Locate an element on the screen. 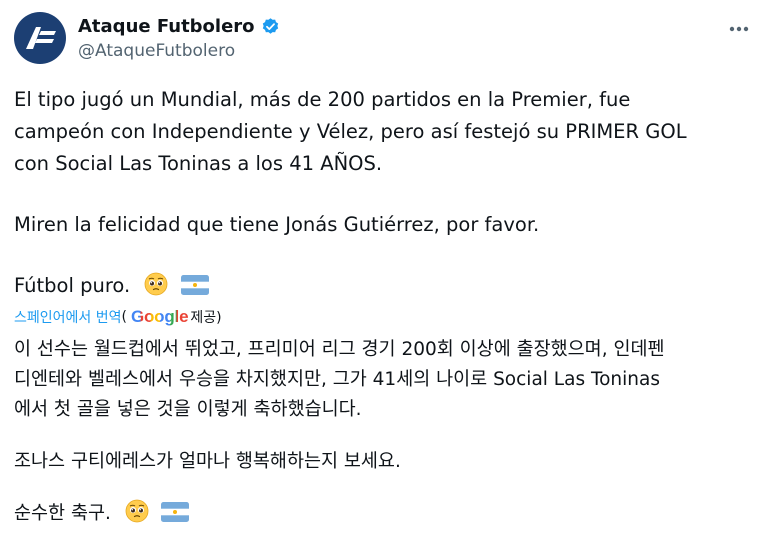  tweet-text-line-with-emoji: Fútbol puro. is located at coordinates (384, 286).